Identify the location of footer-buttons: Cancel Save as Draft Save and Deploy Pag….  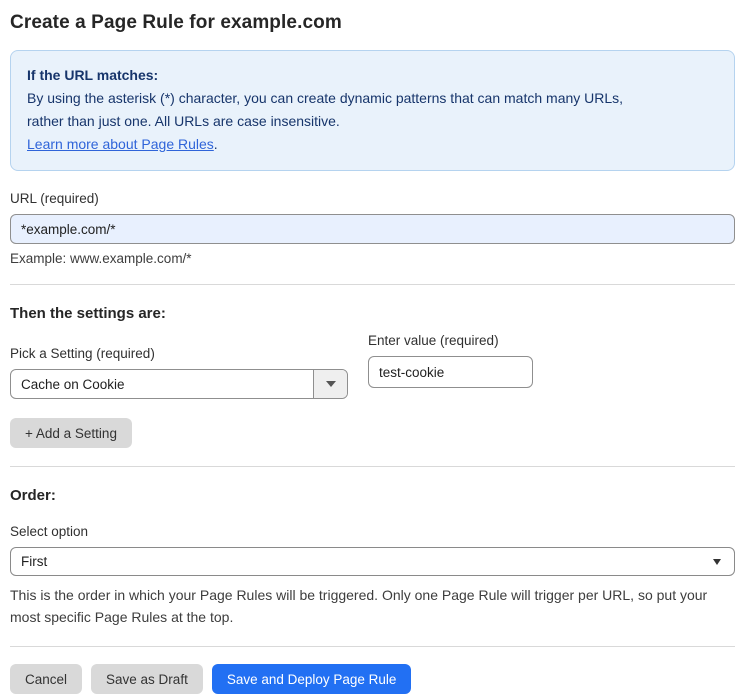
(372, 679).